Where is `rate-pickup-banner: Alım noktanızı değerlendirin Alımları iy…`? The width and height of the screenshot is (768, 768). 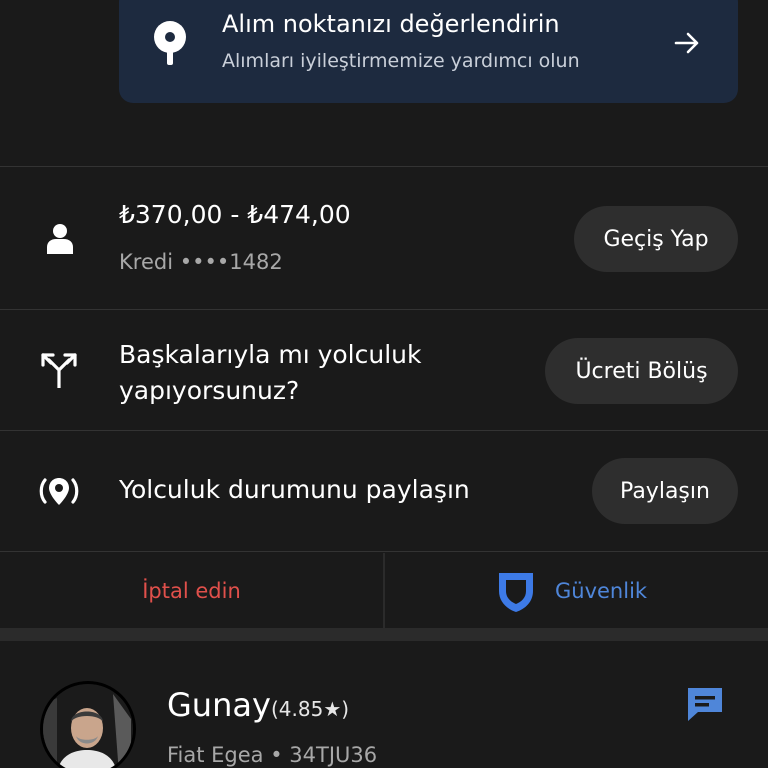
rate-pickup-banner: Alım noktanızı değerlendirin Alımları iy… is located at coordinates (428, 51).